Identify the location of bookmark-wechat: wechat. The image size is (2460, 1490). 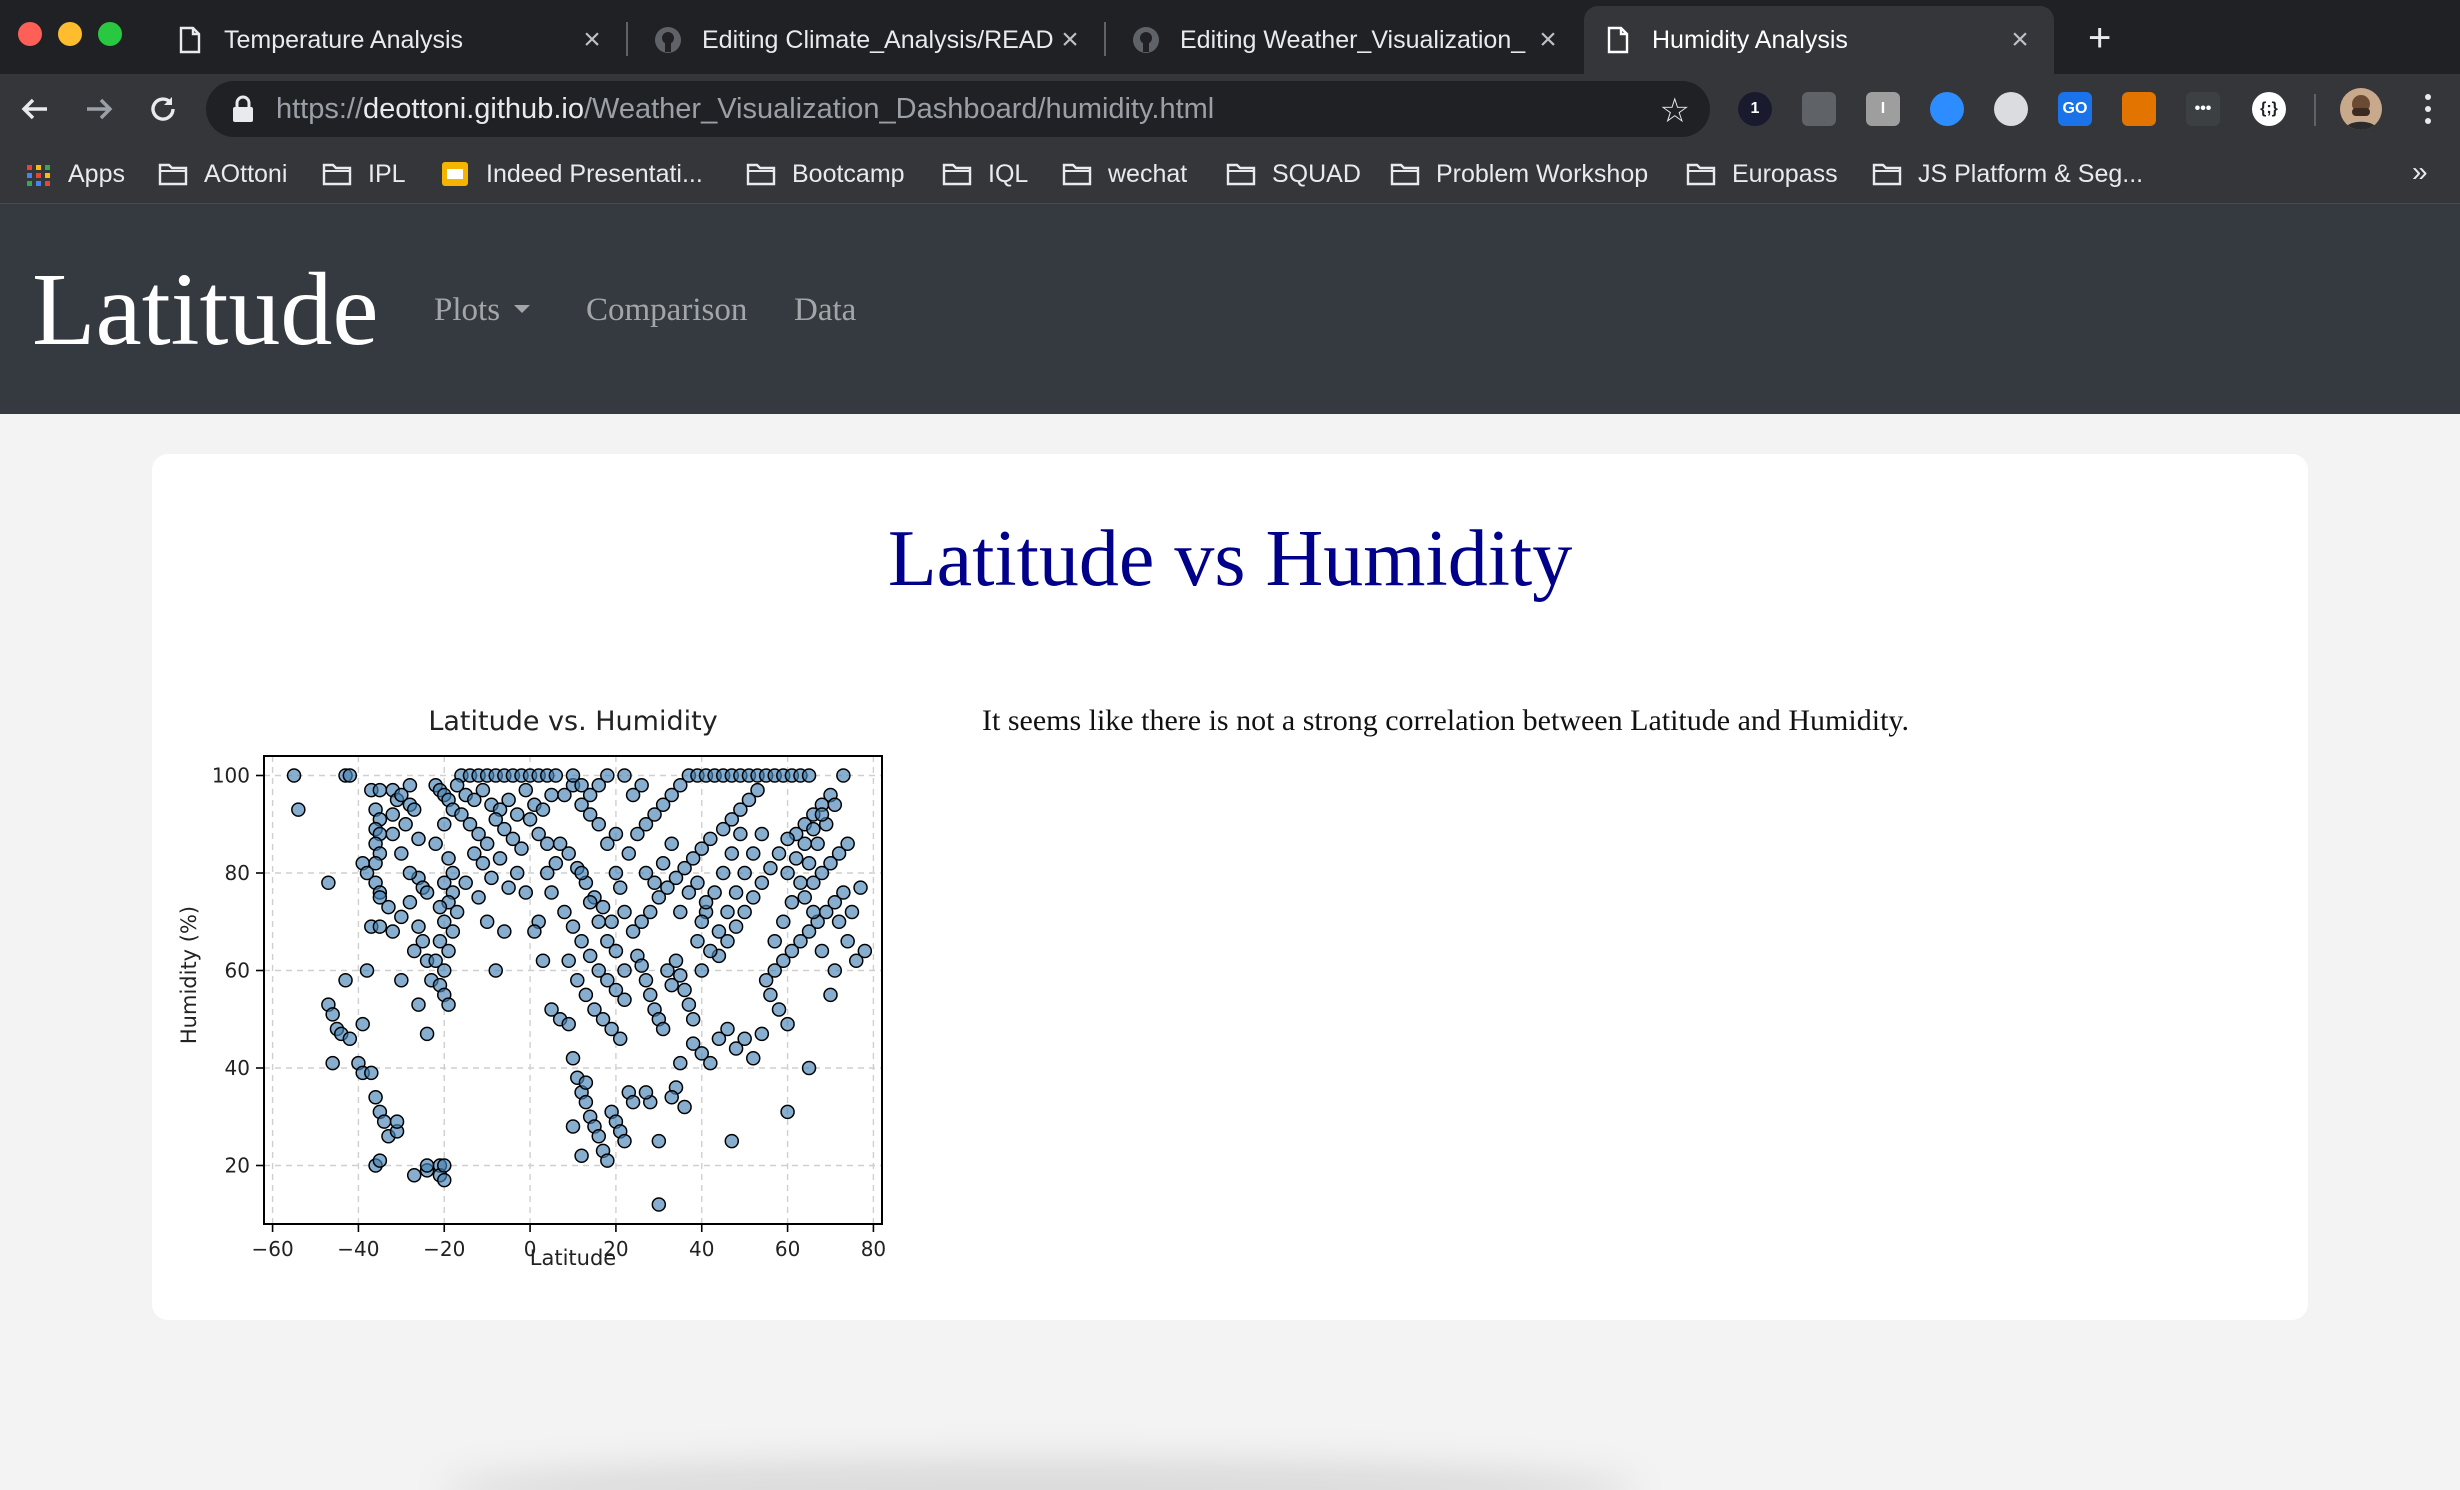
(1124, 174).